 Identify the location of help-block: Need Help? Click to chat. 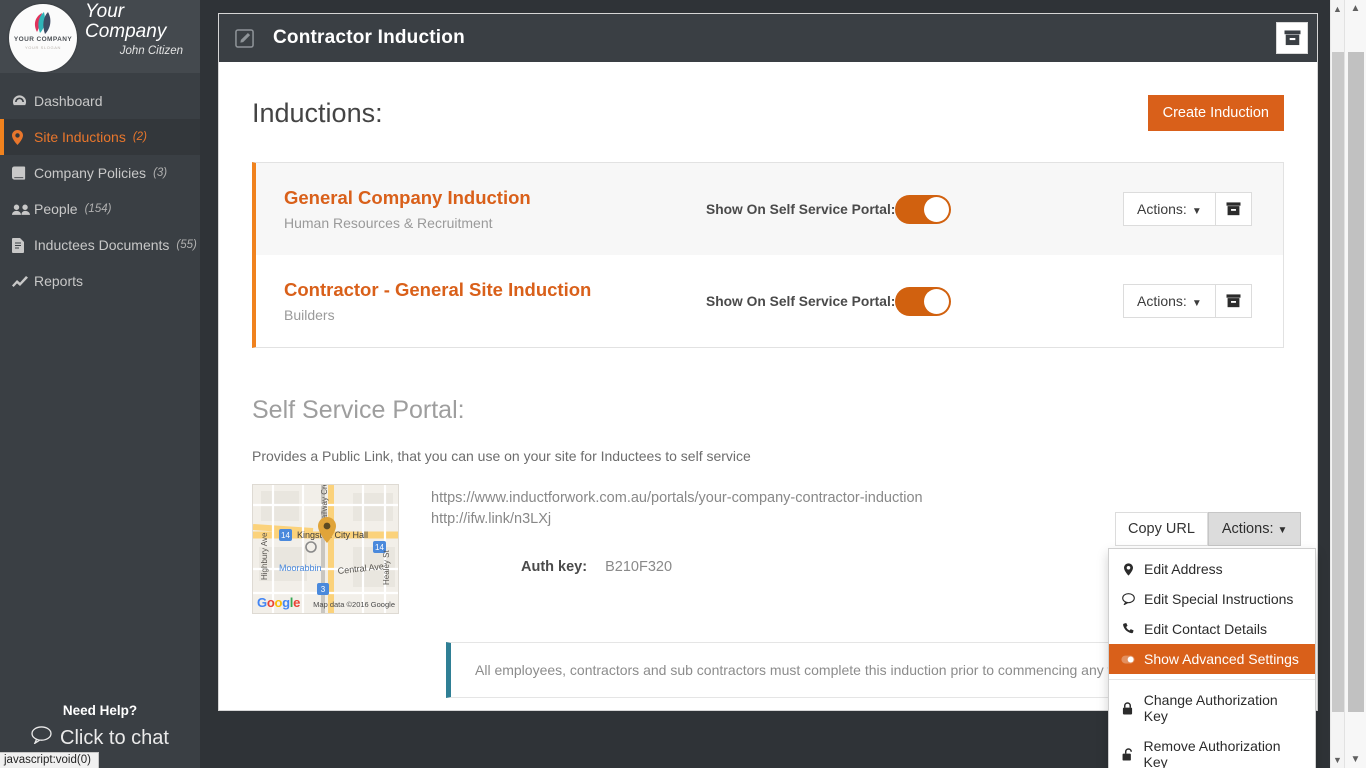
(100, 726).